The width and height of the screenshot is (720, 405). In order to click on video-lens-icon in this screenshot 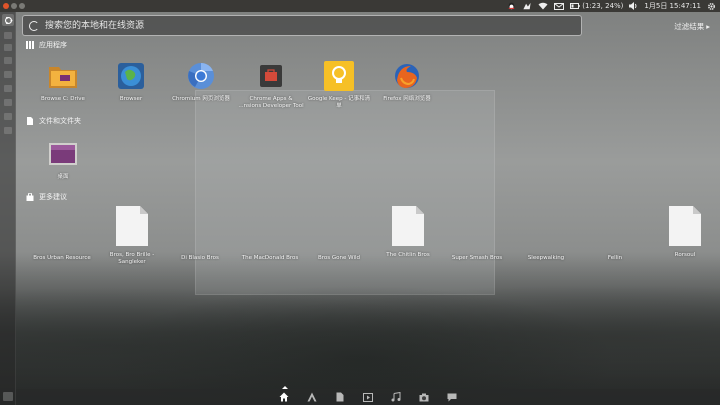, I will do `click(368, 397)`.